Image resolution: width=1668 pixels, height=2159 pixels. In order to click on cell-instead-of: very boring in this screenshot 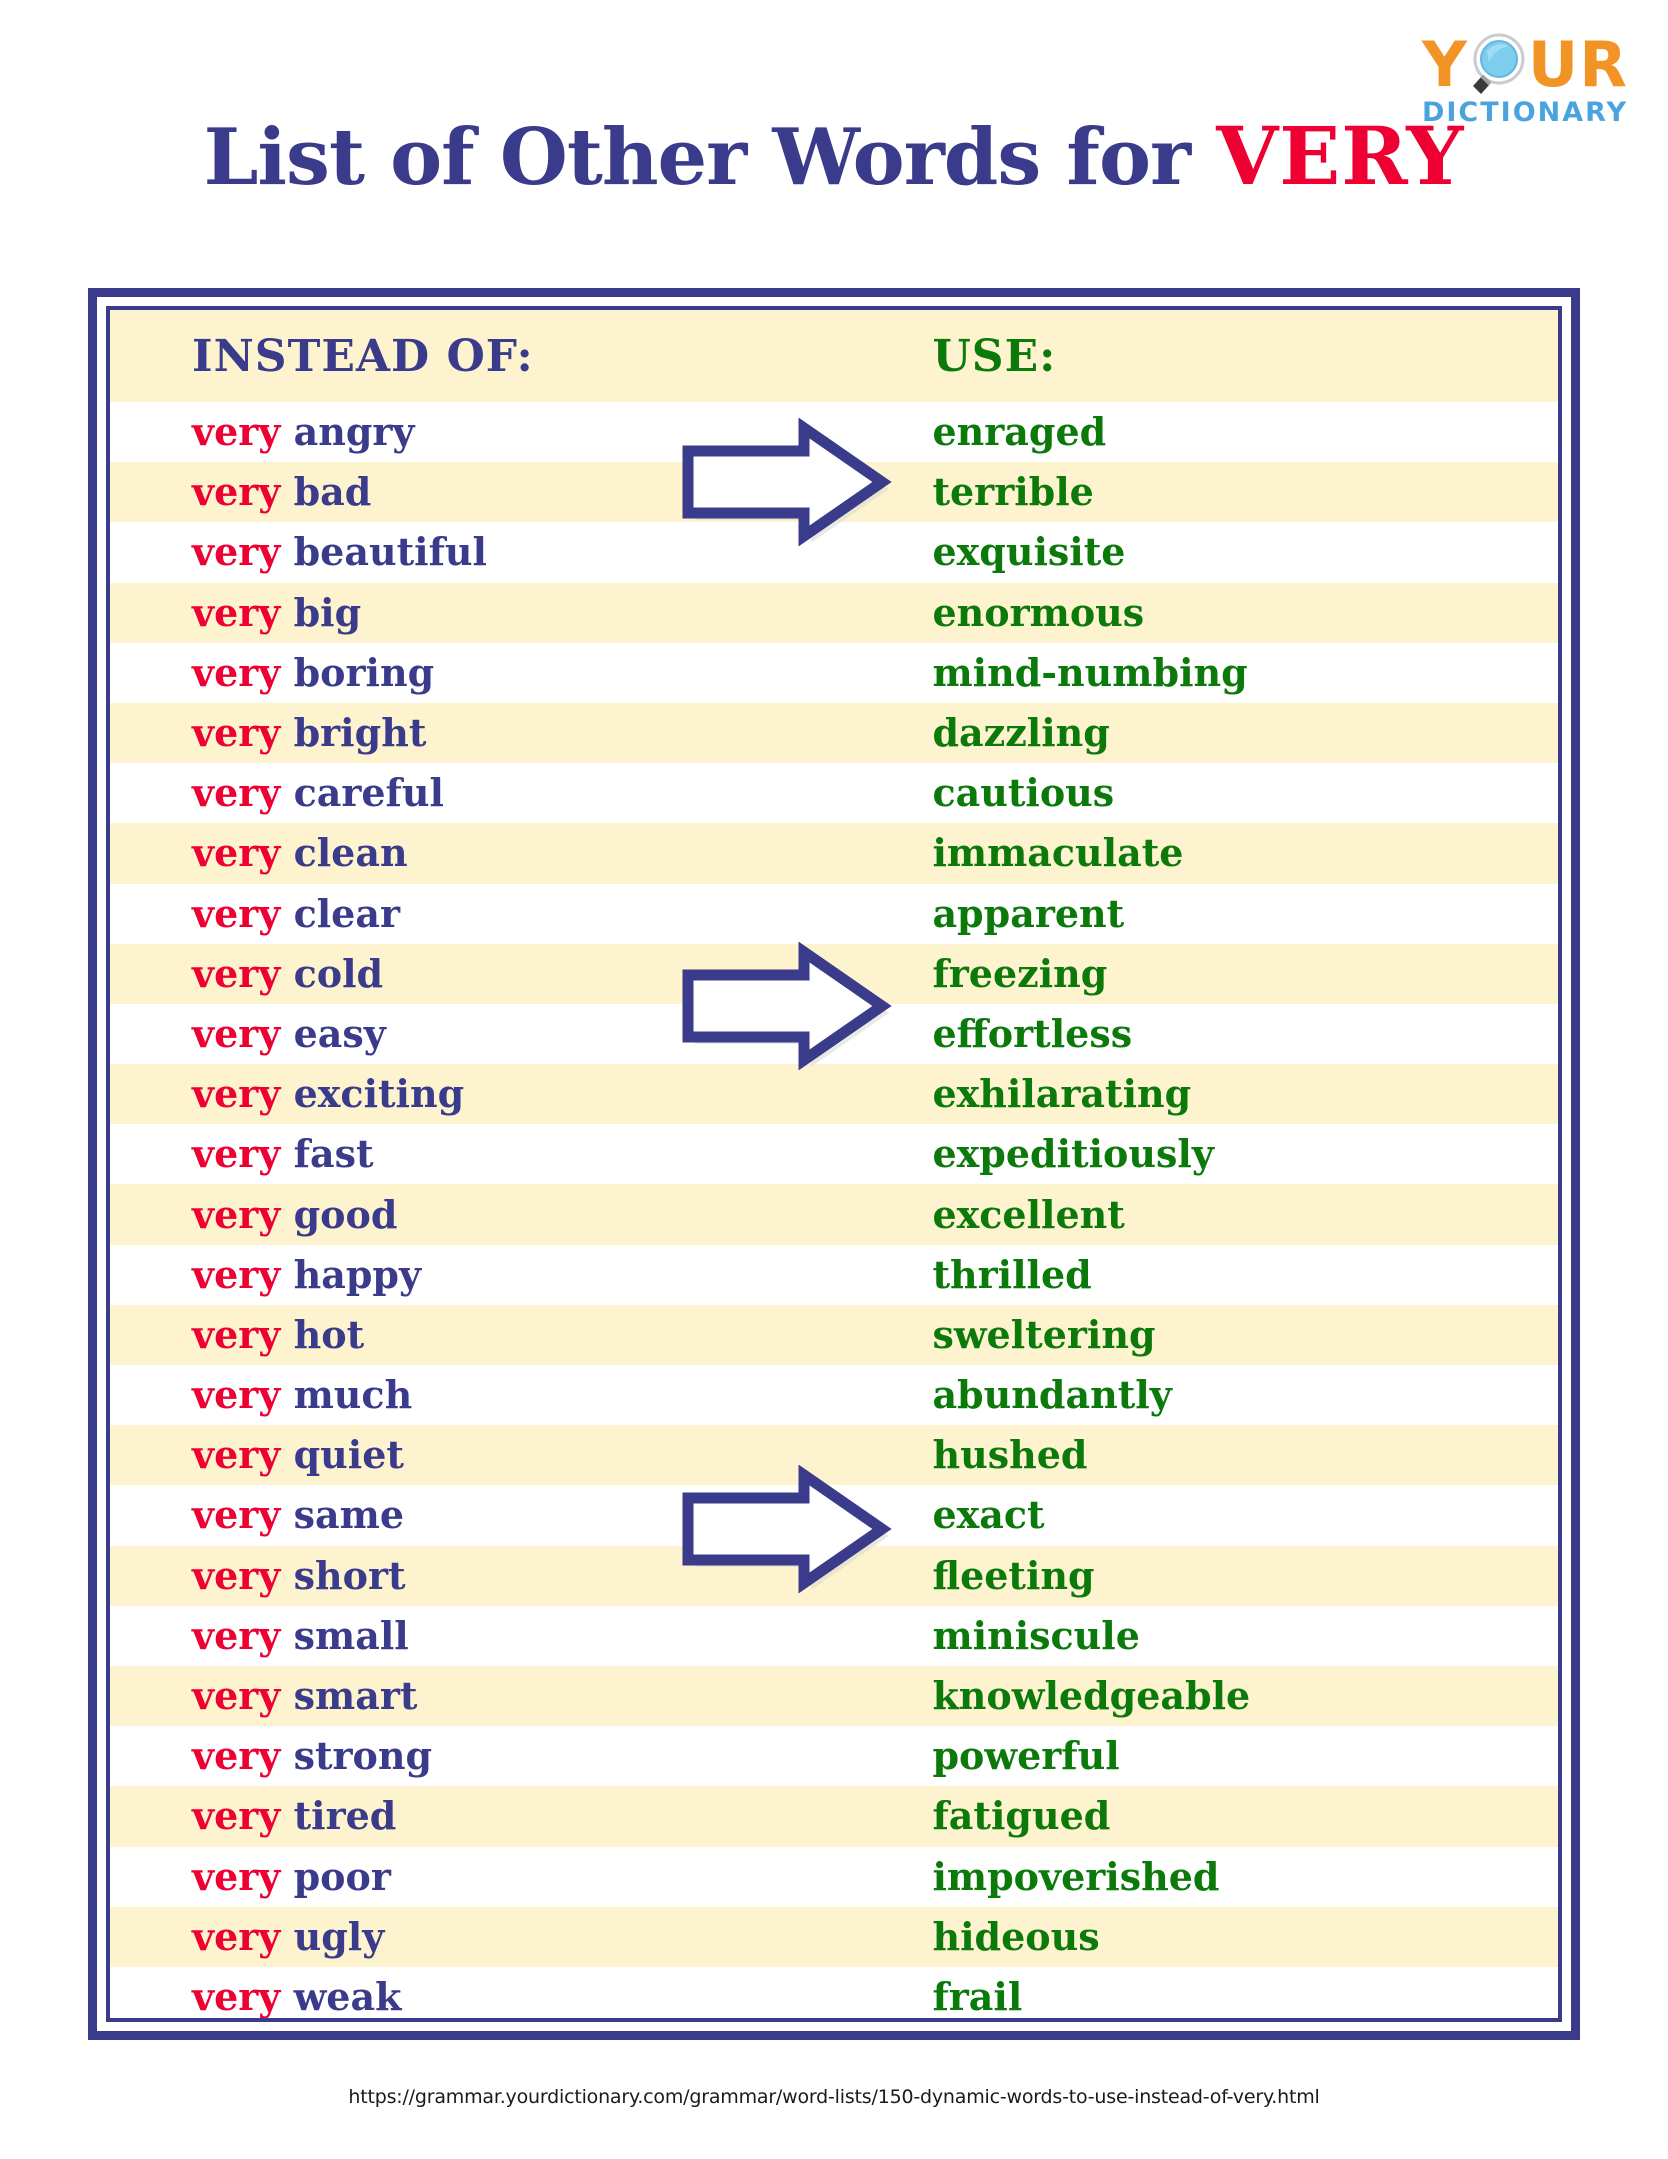, I will do `click(493, 673)`.